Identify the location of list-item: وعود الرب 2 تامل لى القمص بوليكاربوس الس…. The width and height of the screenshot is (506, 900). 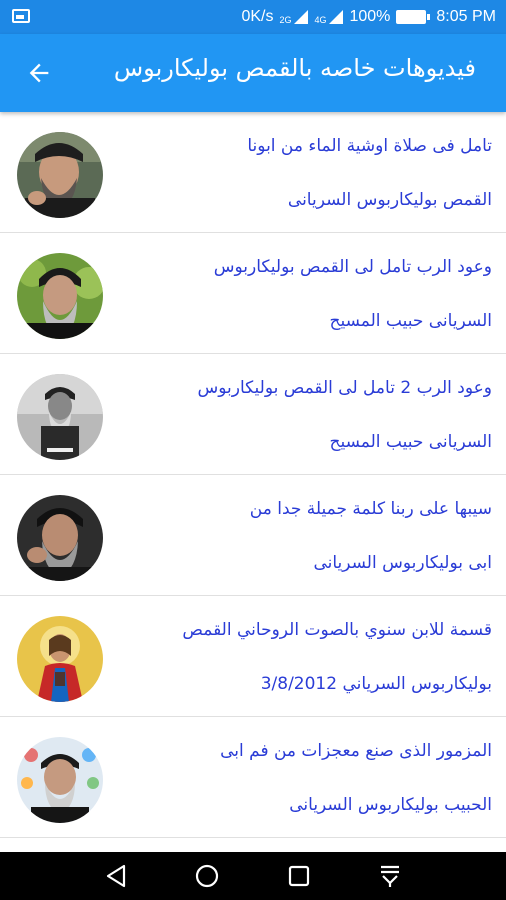
(253, 414).